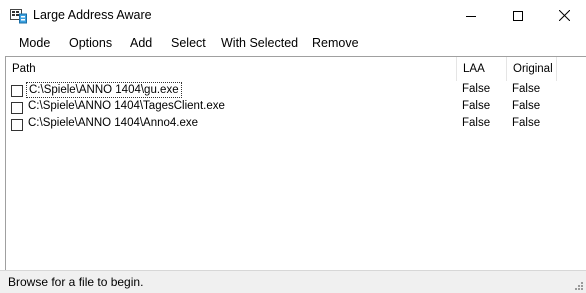  What do you see at coordinates (19, 15) in the screenshot?
I see `app-icon` at bounding box center [19, 15].